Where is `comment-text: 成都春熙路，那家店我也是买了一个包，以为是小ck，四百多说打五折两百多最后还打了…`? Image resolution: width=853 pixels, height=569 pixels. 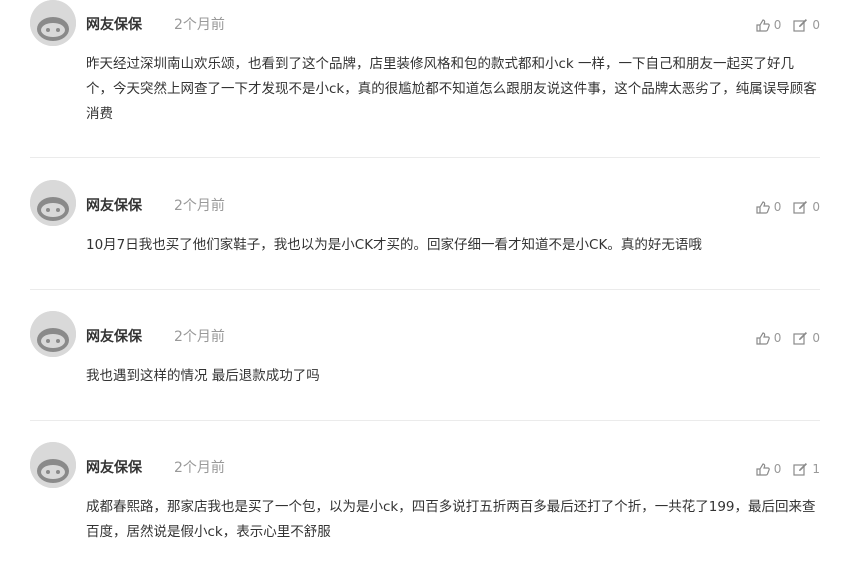
comment-text: 成都春熙路，那家店我也是买了一个包，以为是小ck，四百多说打五折两百多最后还打了… is located at coordinates (451, 519).